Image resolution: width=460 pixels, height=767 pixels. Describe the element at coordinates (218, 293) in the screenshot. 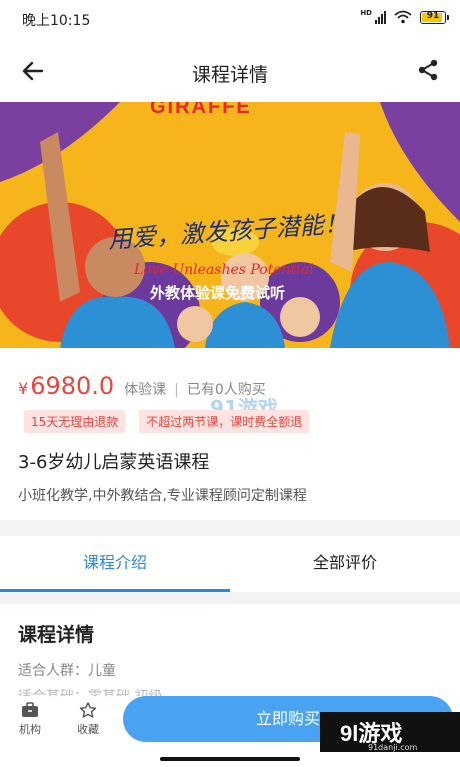

I see `banner-promo: 外教体验课免费试听` at that location.